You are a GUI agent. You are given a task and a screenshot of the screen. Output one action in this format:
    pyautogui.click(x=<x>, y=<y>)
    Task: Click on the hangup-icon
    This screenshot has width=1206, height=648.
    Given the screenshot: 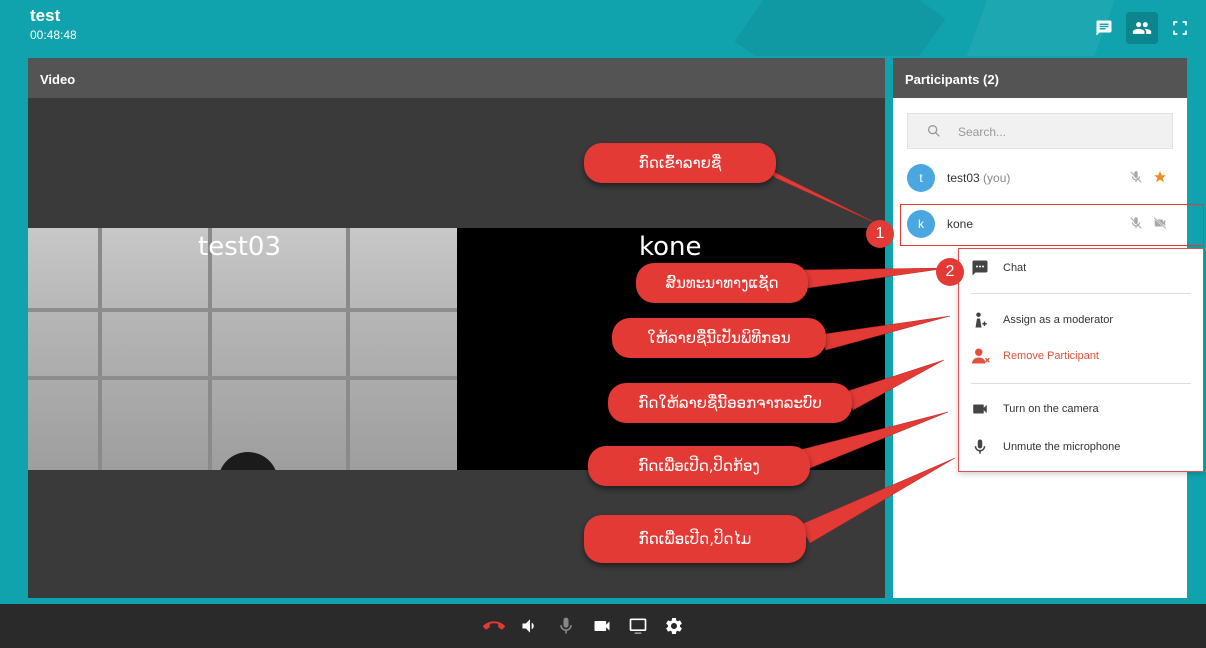 What is the action you would take?
    pyautogui.click(x=494, y=625)
    